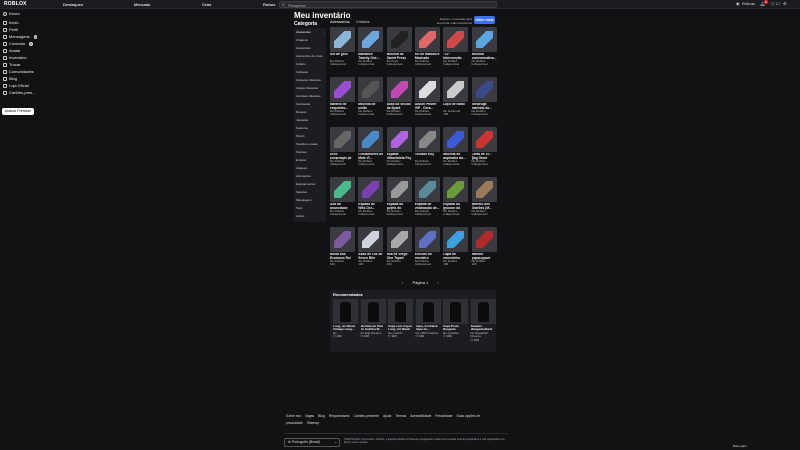 The width and height of the screenshot is (800, 450). What do you see at coordinates (785, 3) in the screenshot?
I see `gear-icon: ⚙` at bounding box center [785, 3].